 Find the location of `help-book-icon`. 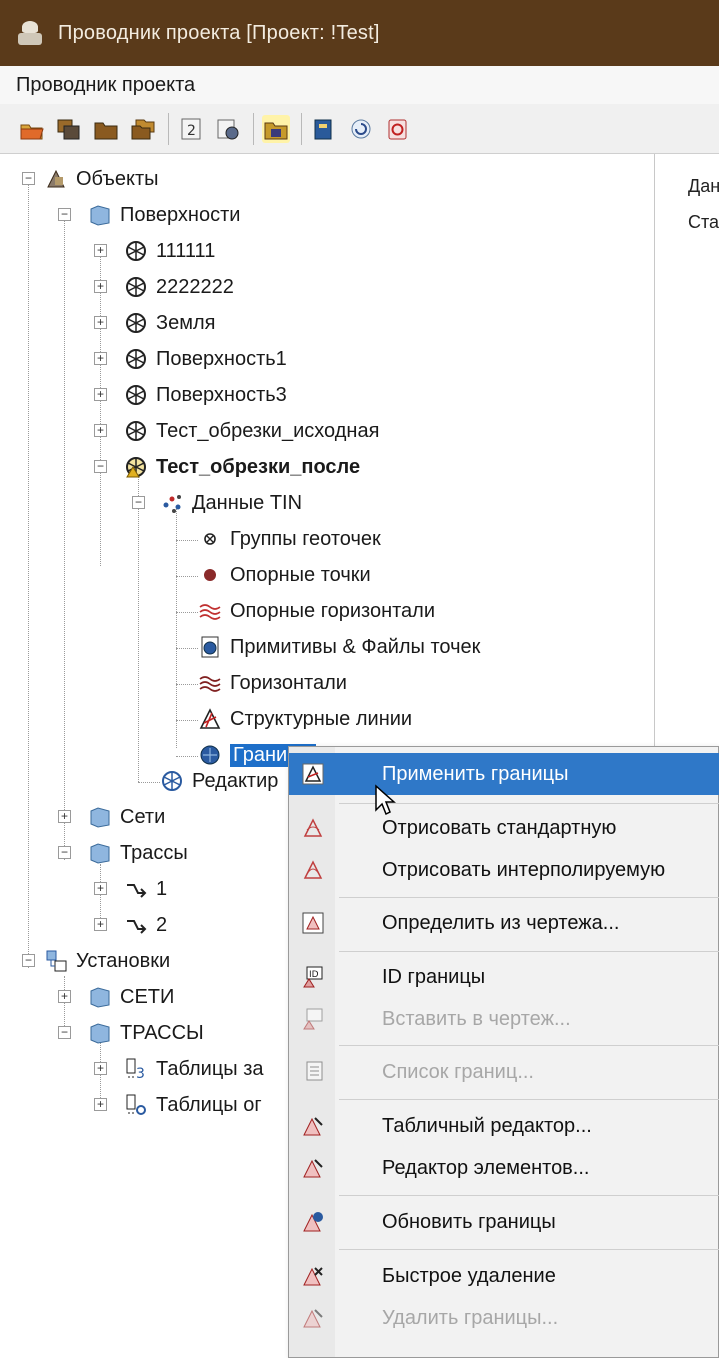

help-book-icon is located at coordinates (324, 129).